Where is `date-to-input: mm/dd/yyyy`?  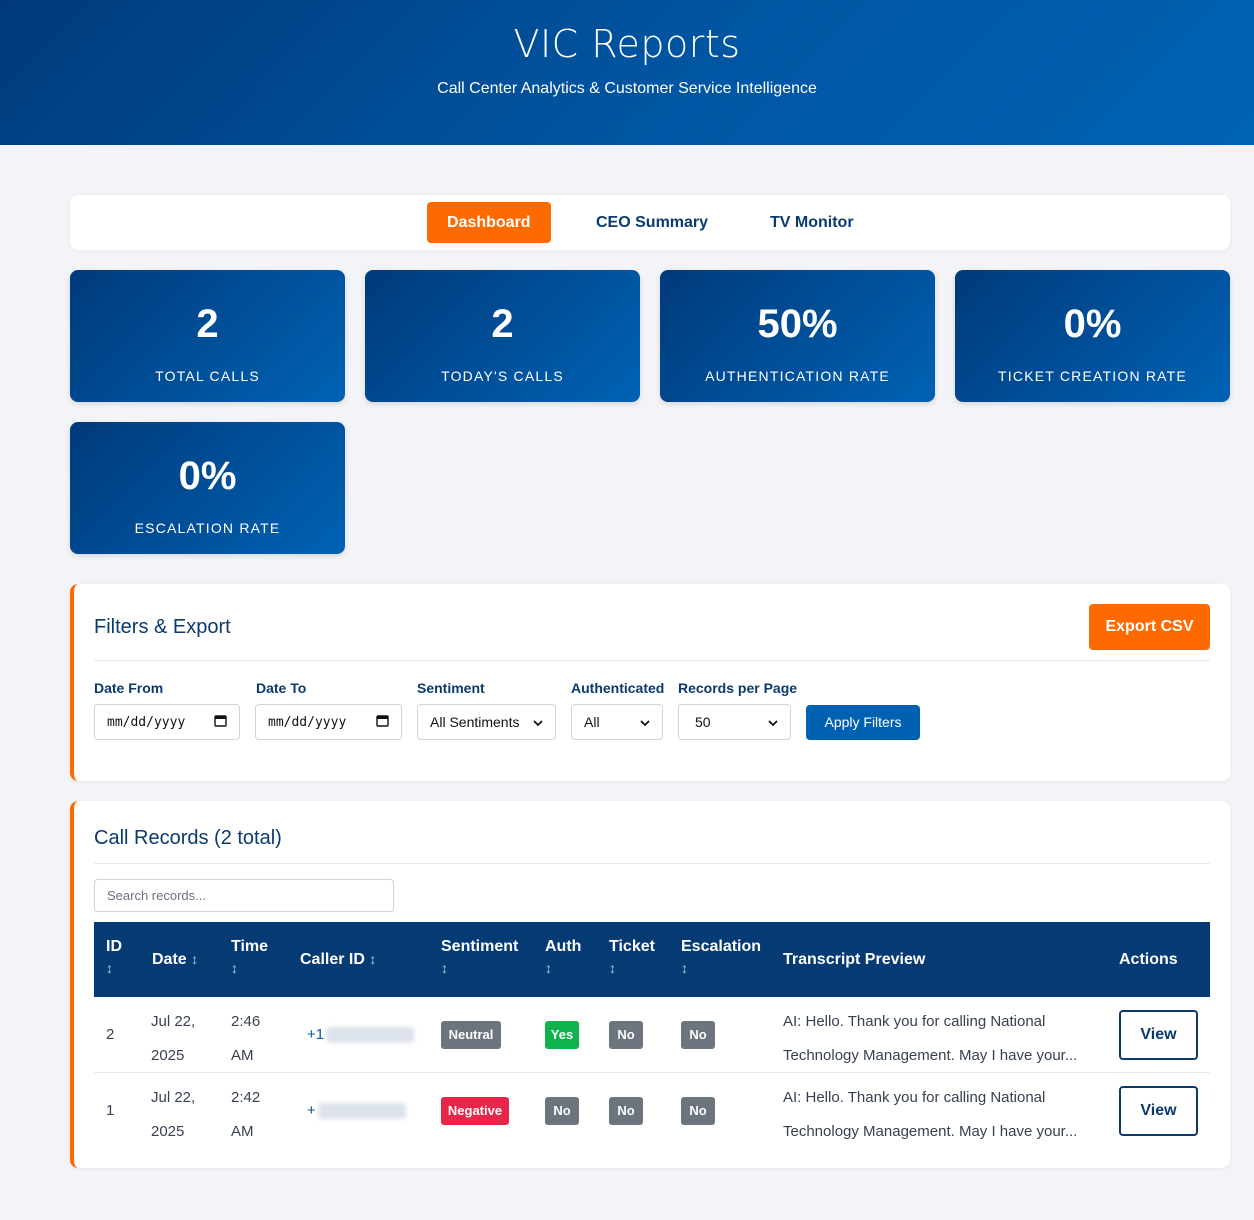 date-to-input: mm/dd/yyyy is located at coordinates (328, 722).